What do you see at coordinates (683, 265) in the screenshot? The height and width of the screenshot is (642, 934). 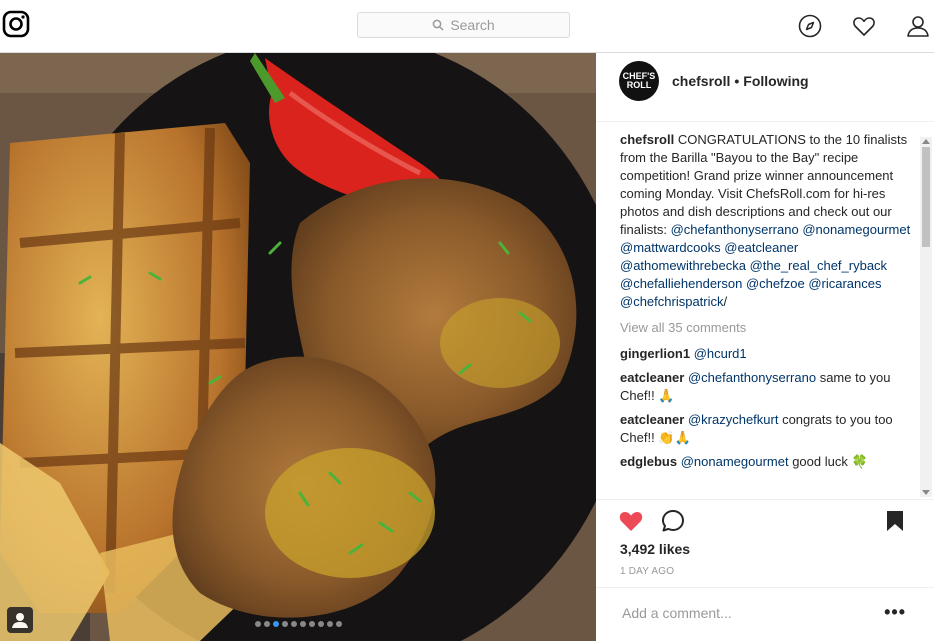 I see `mention-link: @athomewithrebecka` at bounding box center [683, 265].